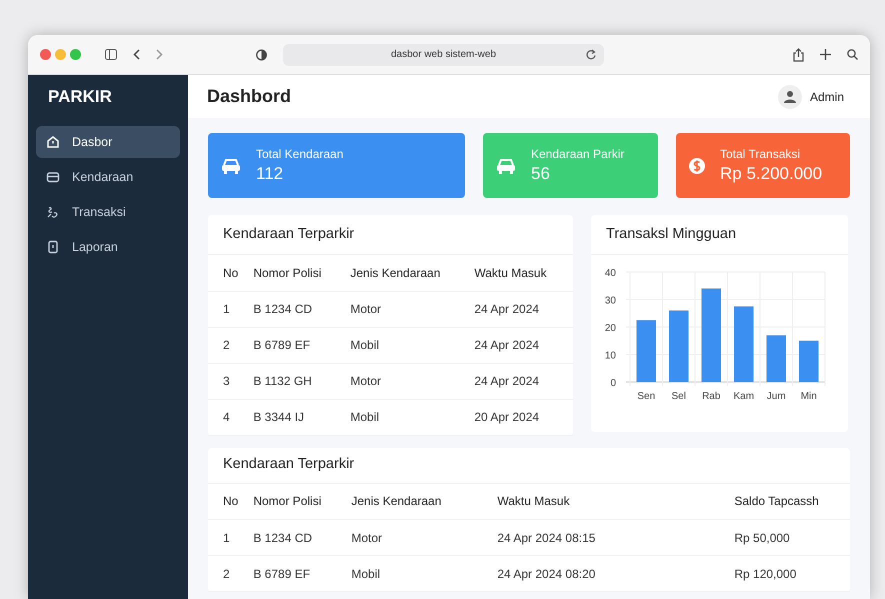 This screenshot has width=885, height=599. Describe the element at coordinates (601, 538) in the screenshot. I see `table-cell: 24 Apr 2024 08:15` at that location.